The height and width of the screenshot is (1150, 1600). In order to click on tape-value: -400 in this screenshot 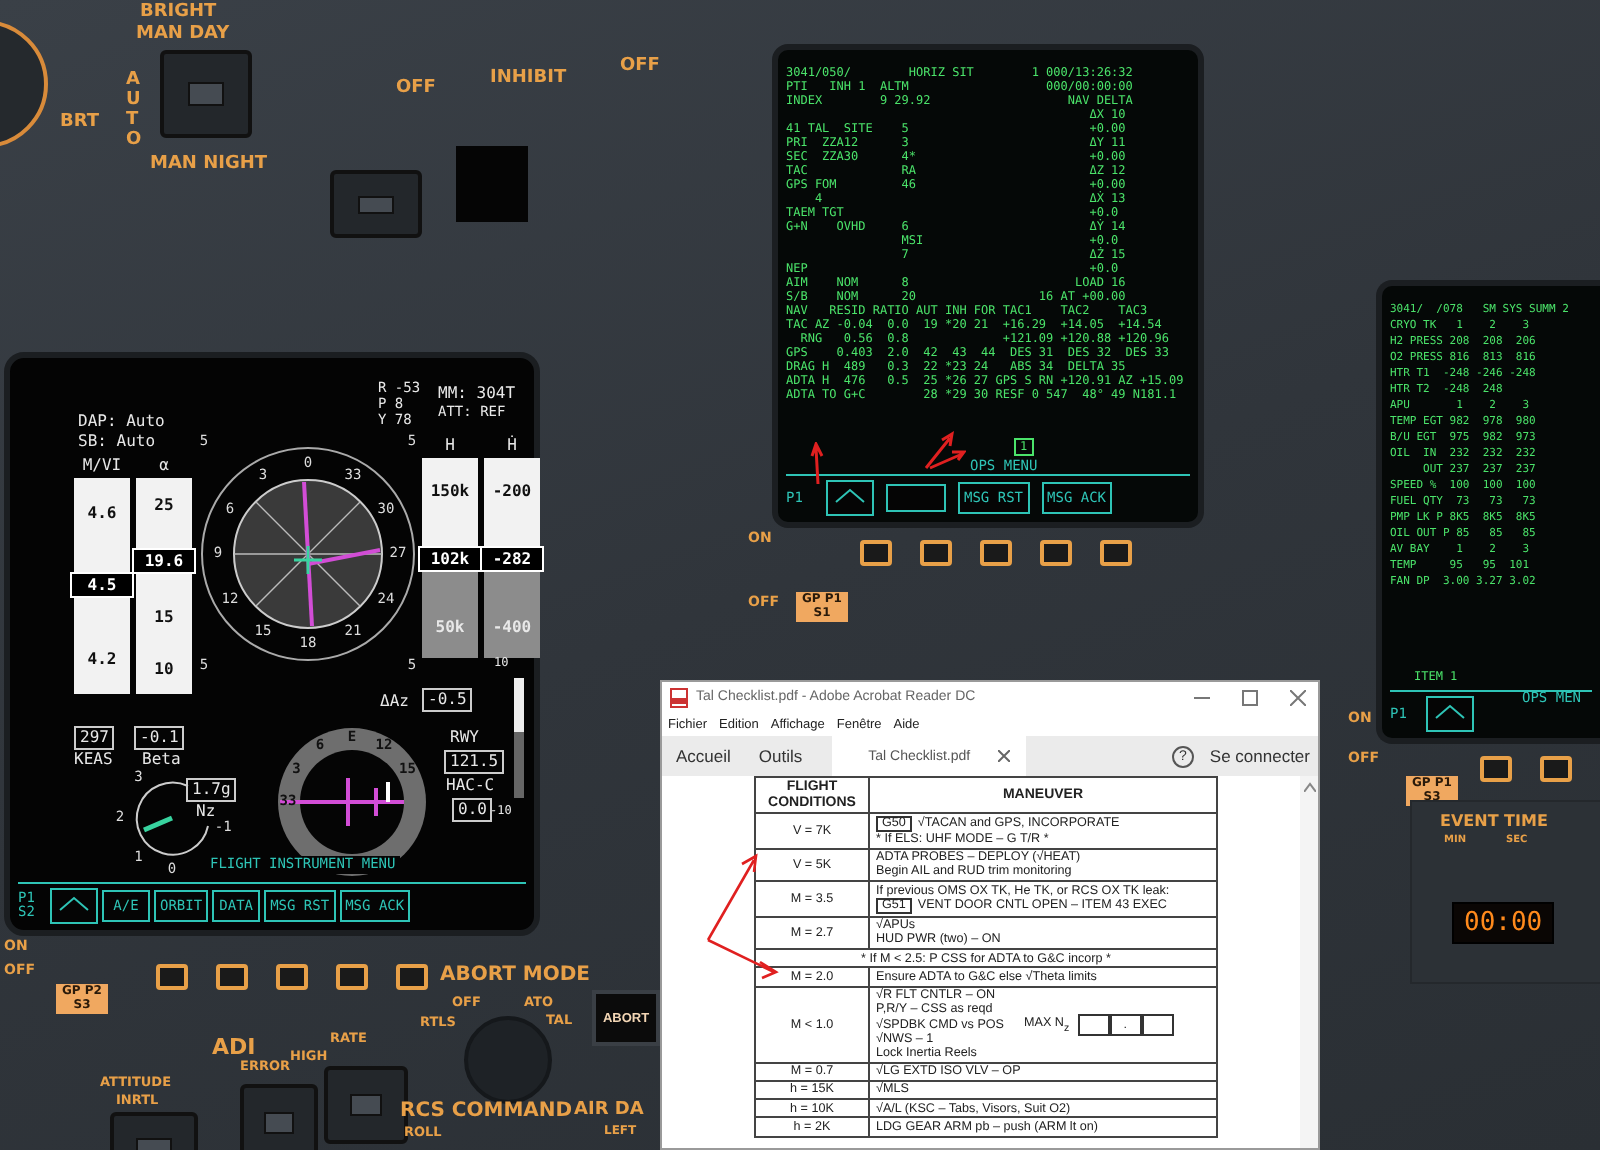, I will do `click(512, 626)`.